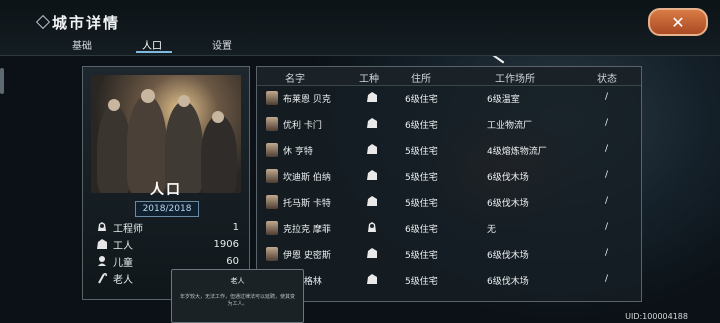  What do you see at coordinates (515, 79) in the screenshot?
I see `col-workplace: 工作场所` at bounding box center [515, 79].